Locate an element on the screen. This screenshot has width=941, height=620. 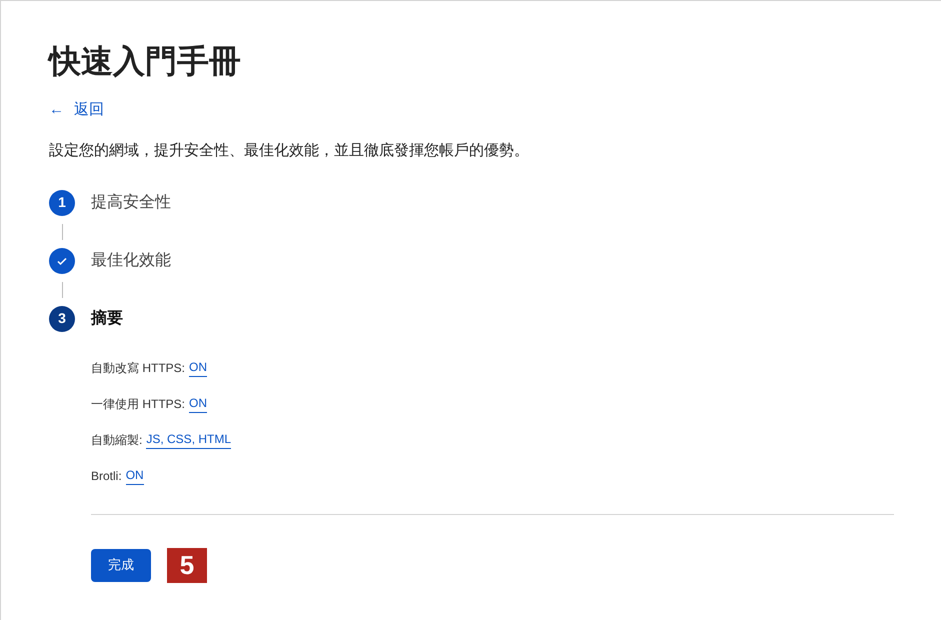
check-icon is located at coordinates (62, 261).